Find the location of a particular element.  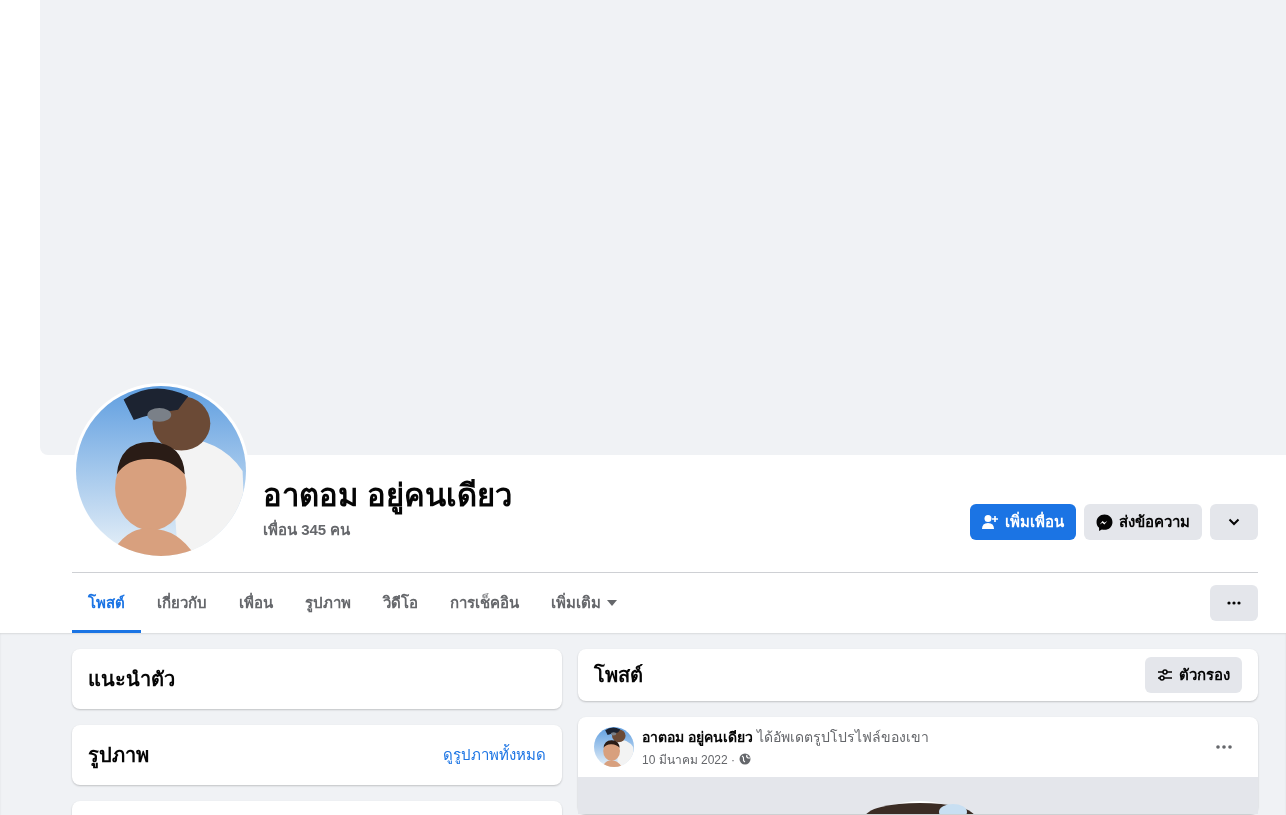

more-button is located at coordinates (1234, 603).